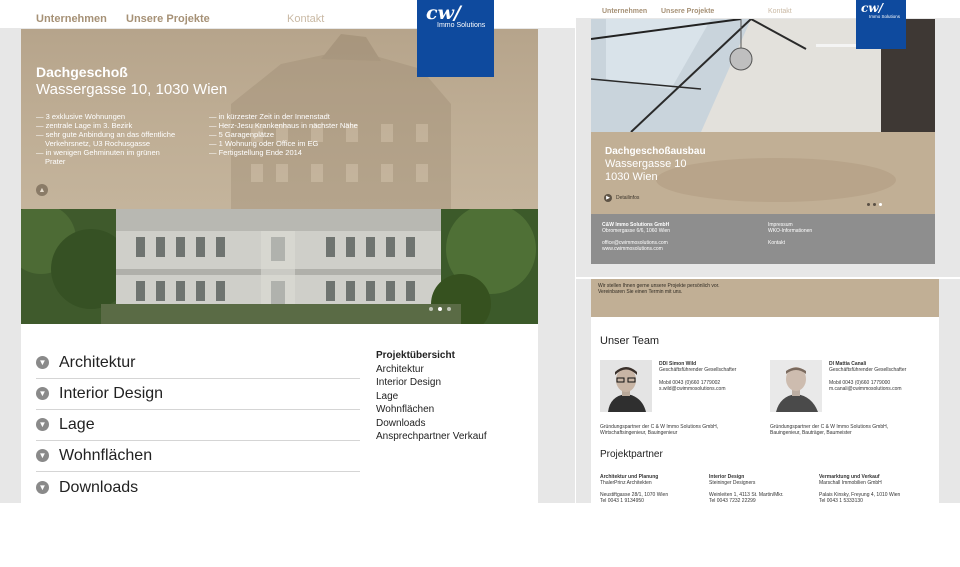  What do you see at coordinates (77, 424) in the screenshot?
I see `accordion-label: Lage` at bounding box center [77, 424].